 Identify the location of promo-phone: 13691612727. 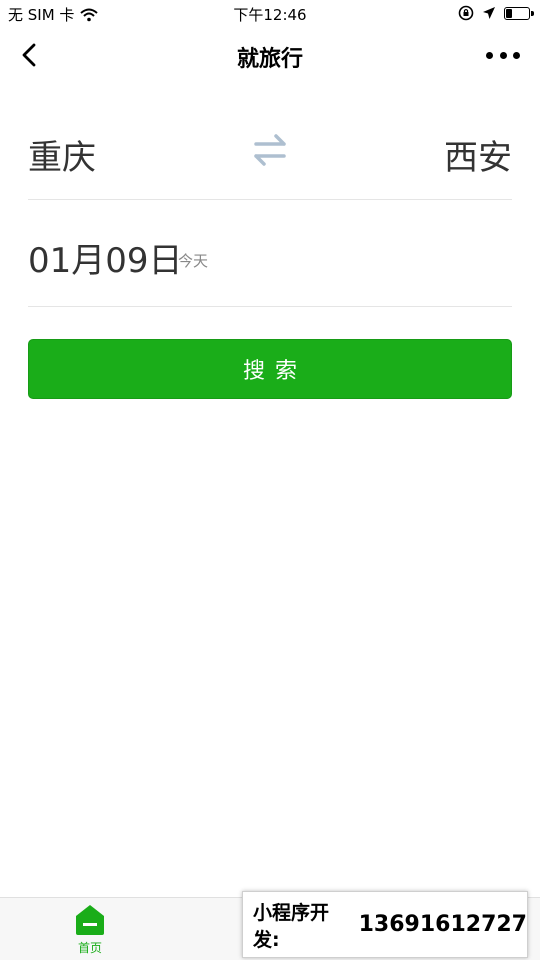
(442, 924).